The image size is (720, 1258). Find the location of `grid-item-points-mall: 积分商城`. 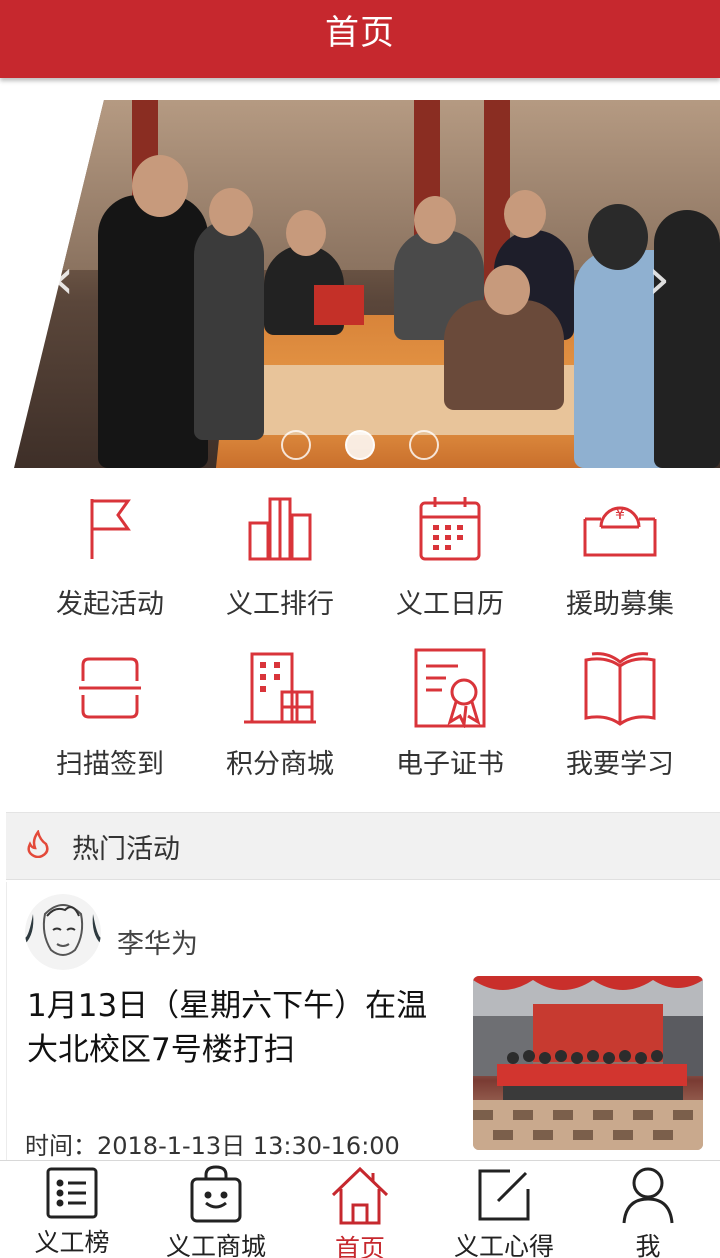

grid-item-points-mall: 积分商城 is located at coordinates (280, 730).